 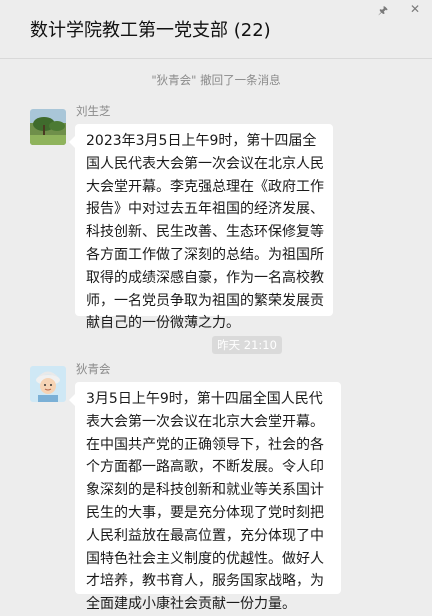 I want to click on sender-name: 刘生芝, so click(x=93, y=111).